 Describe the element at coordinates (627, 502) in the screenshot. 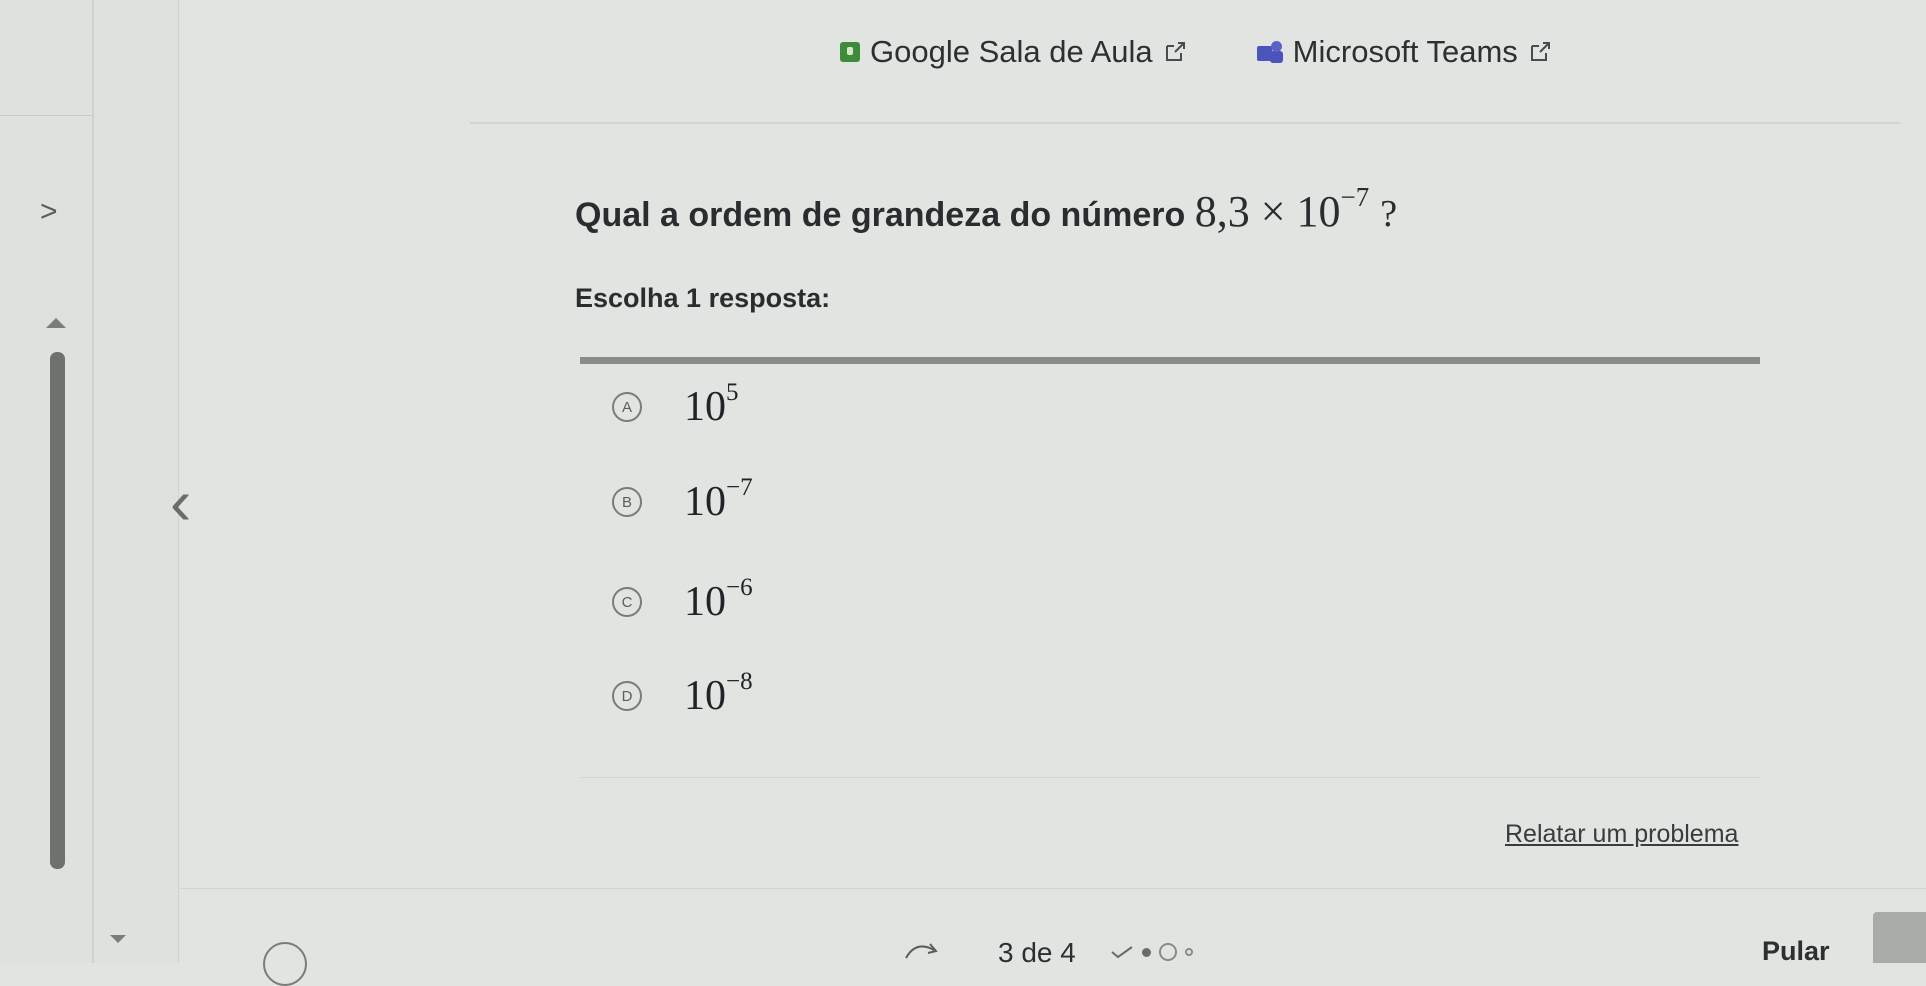

I see `option-letter-badge: B` at that location.